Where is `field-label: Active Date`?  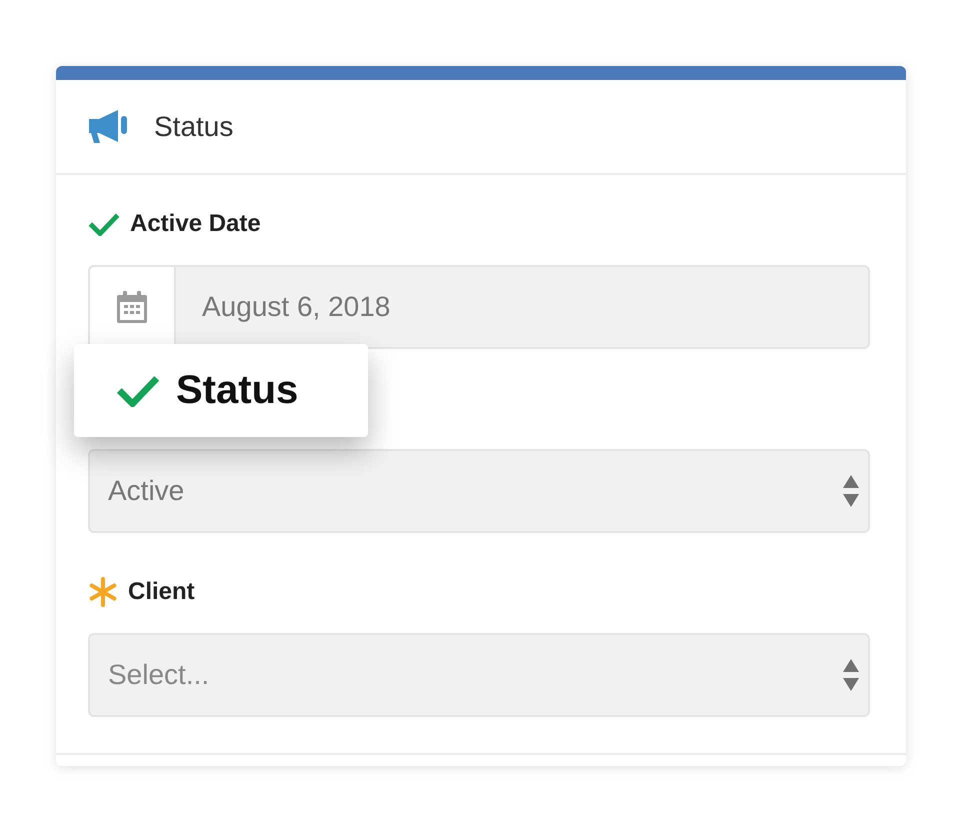 field-label: Active Date is located at coordinates (195, 224).